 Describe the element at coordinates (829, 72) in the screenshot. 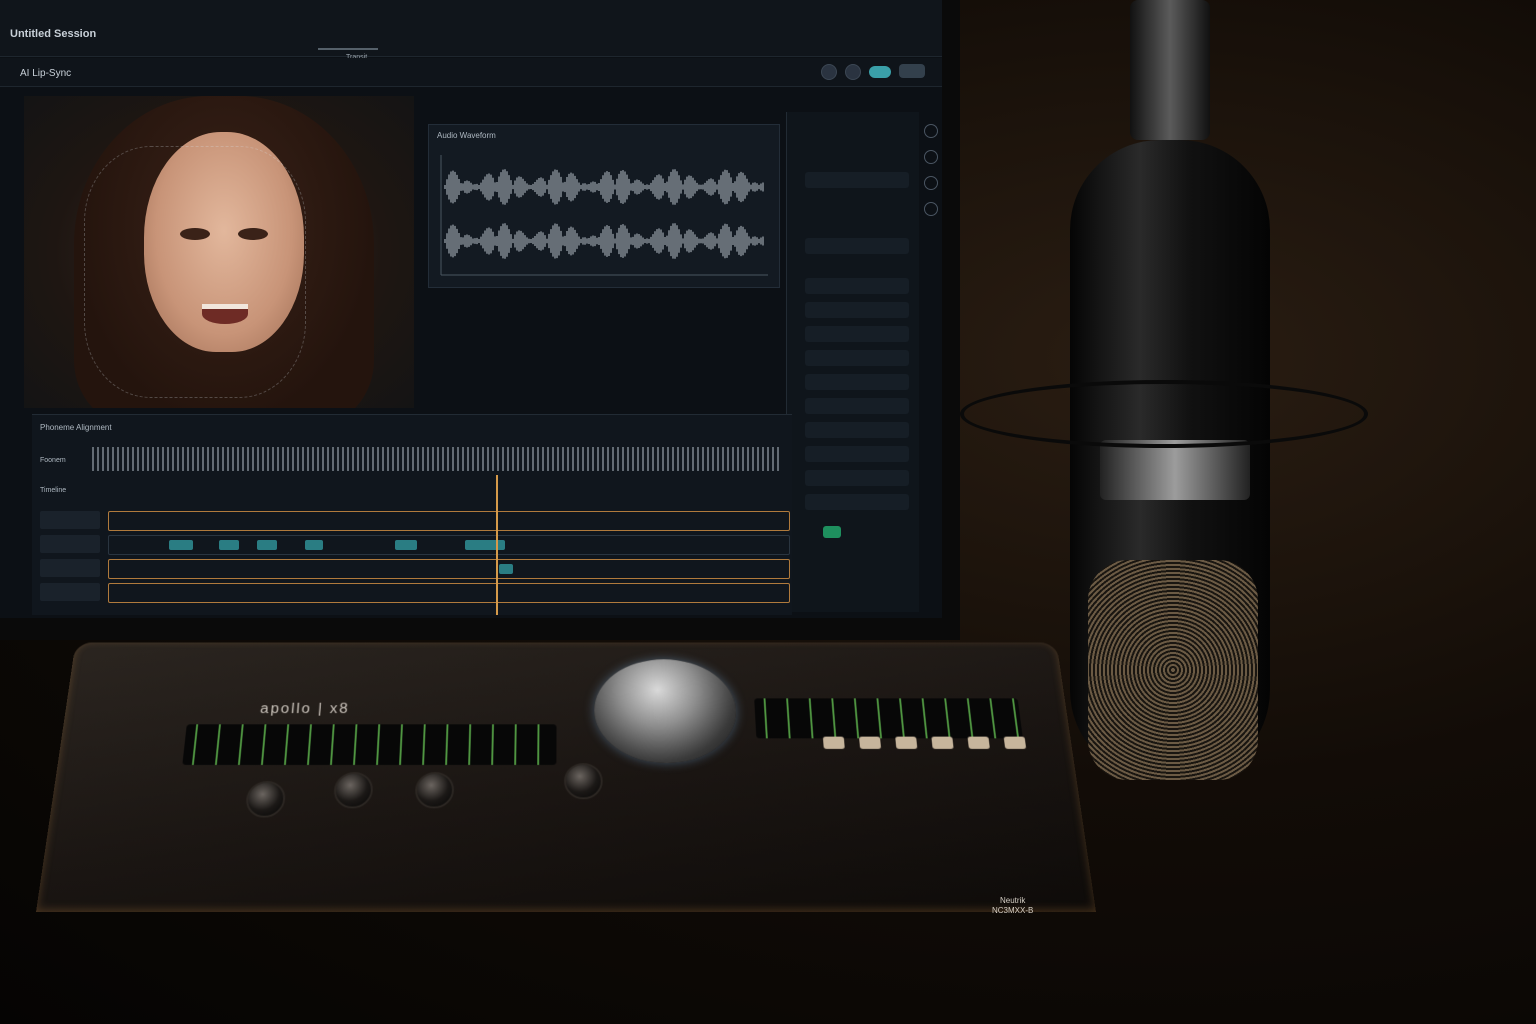

I see `share-icon` at that location.